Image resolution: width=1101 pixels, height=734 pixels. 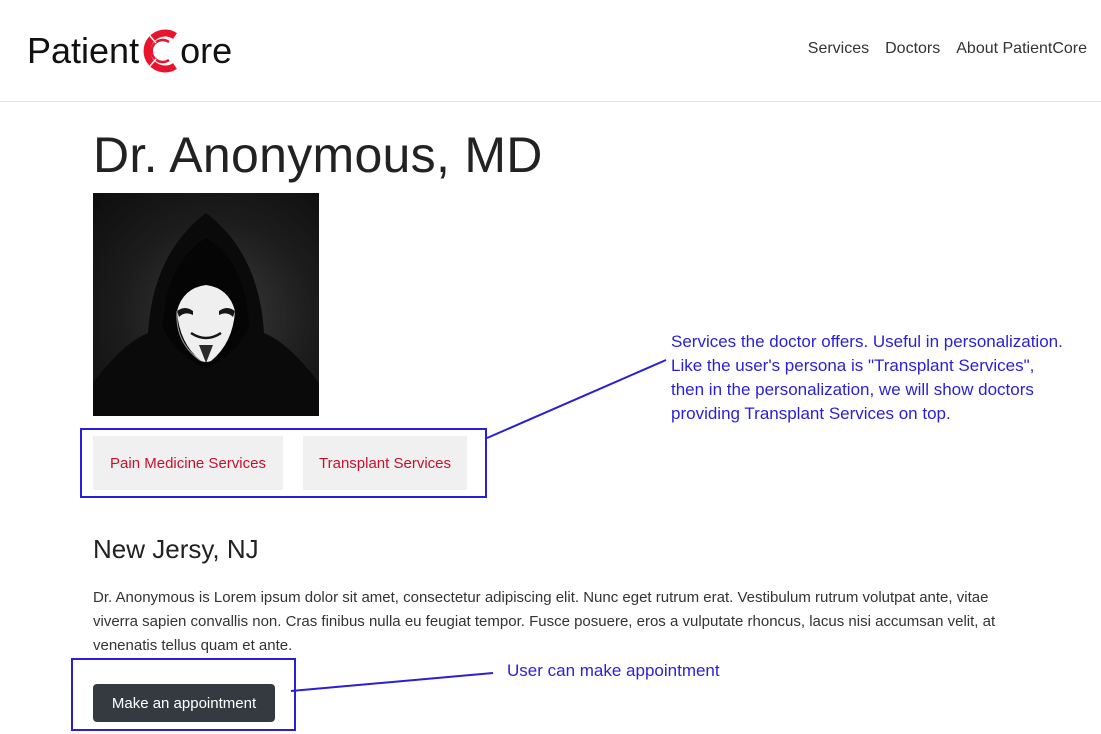 I want to click on nav-about-link: About PatientCore, so click(x=1021, y=49).